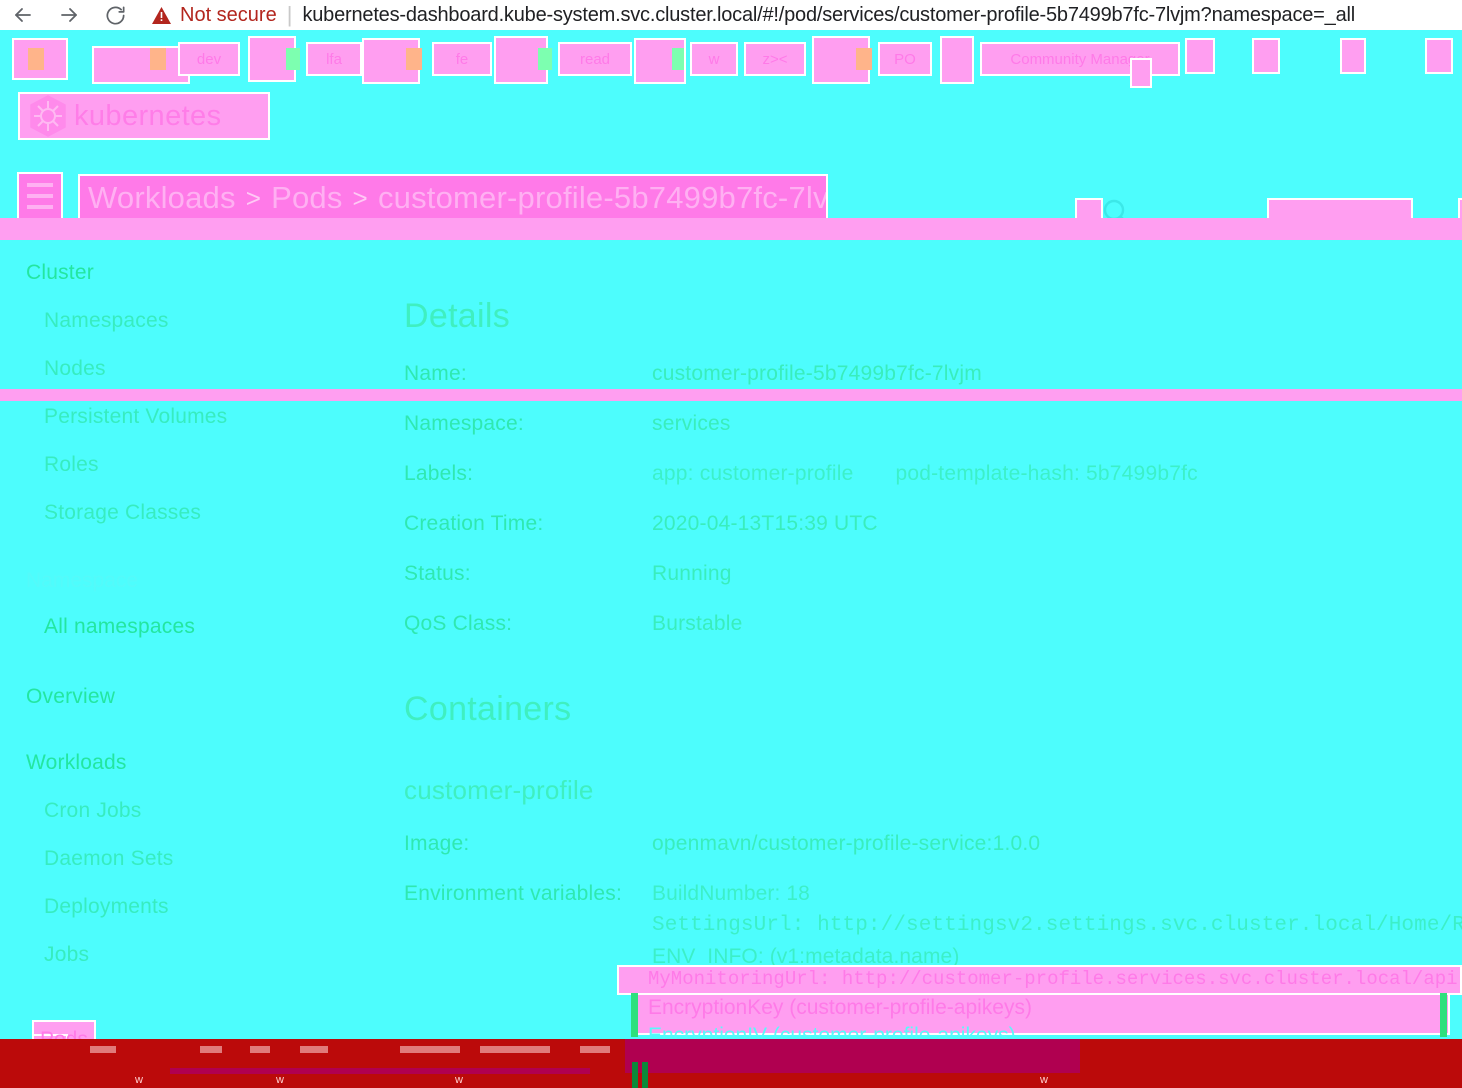  I want to click on detail-label: Creation Time:, so click(474, 523).